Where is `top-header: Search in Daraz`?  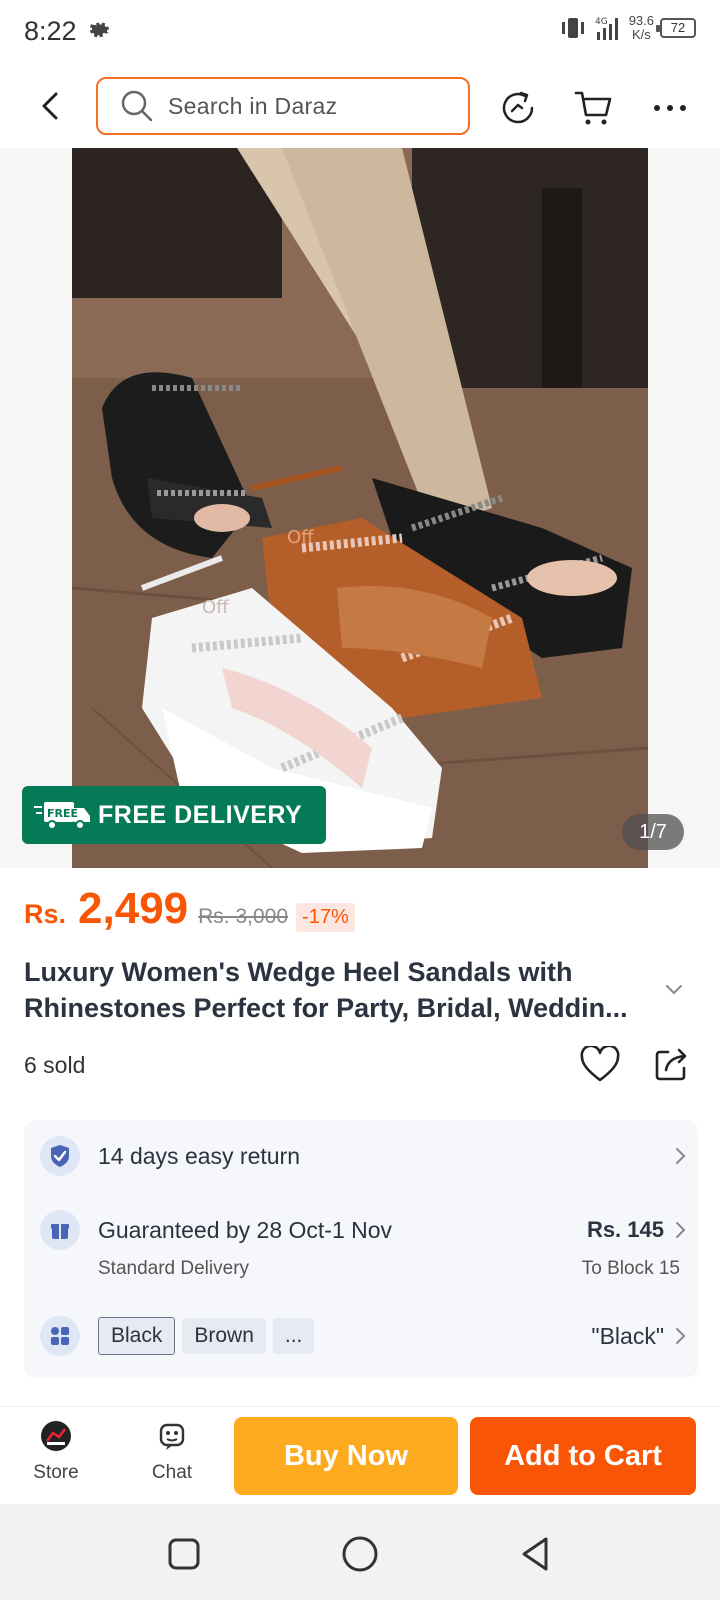
top-header: Search in Daraz is located at coordinates (360, 107).